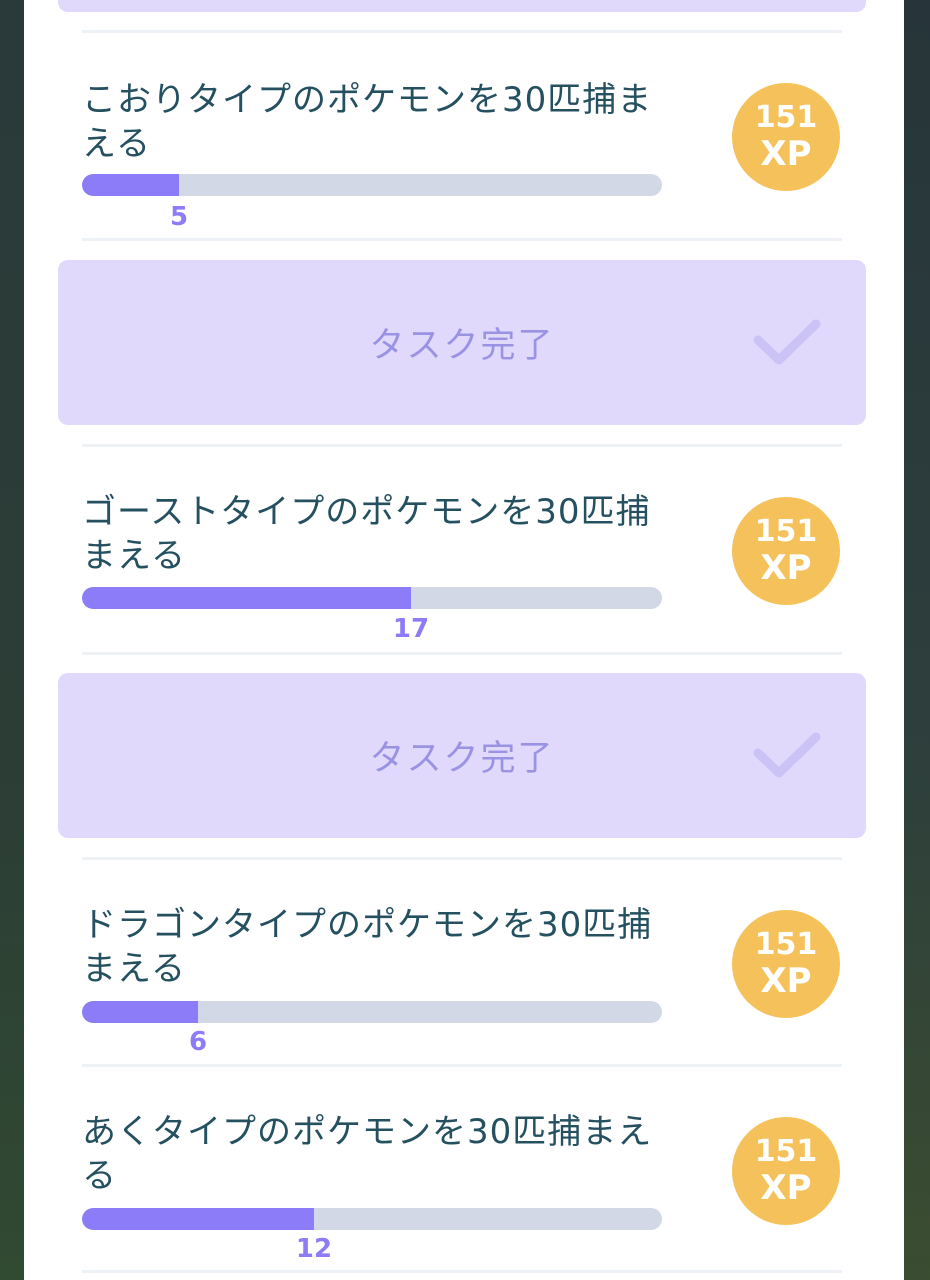 The image size is (930, 1280). What do you see at coordinates (367, 122) in the screenshot?
I see `task-title: こおりタイプのポケモンを30匹捕まえる` at bounding box center [367, 122].